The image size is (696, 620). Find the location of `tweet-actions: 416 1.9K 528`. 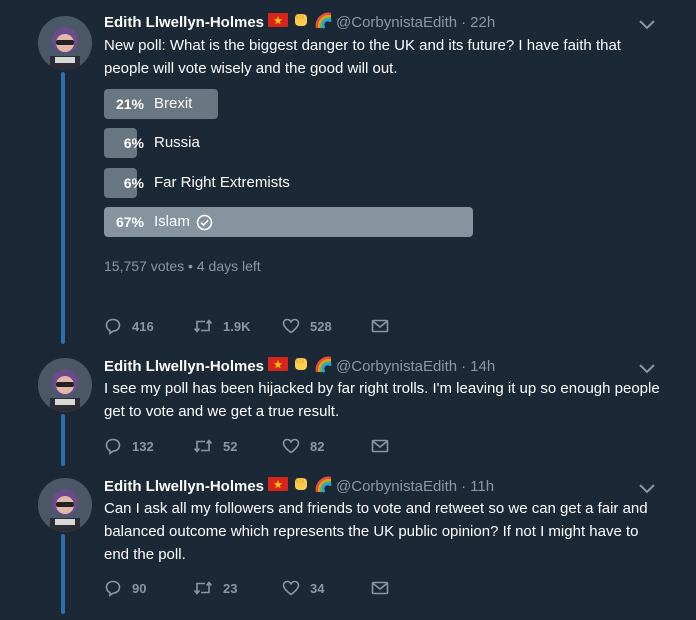

tweet-actions: 416 1.9K 528 is located at coordinates (282, 326).